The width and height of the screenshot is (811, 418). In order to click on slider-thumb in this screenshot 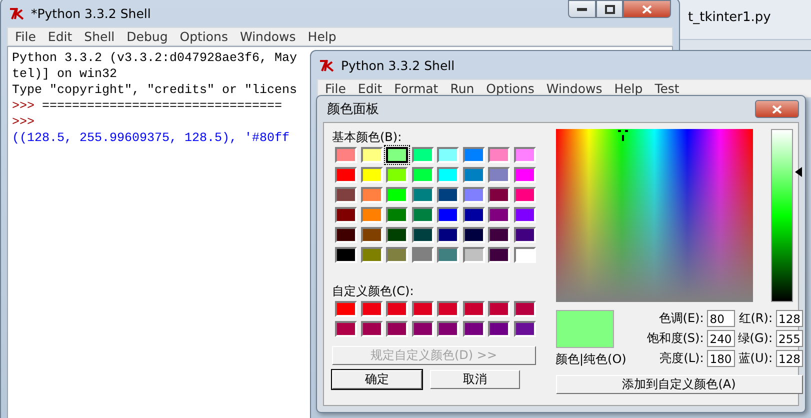, I will do `click(798, 172)`.